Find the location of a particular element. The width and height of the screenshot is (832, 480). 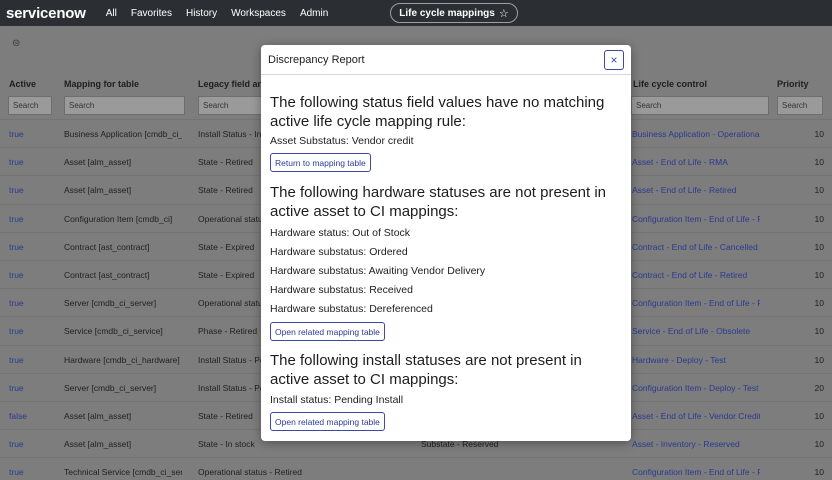

nav-all: All is located at coordinates (111, 13).